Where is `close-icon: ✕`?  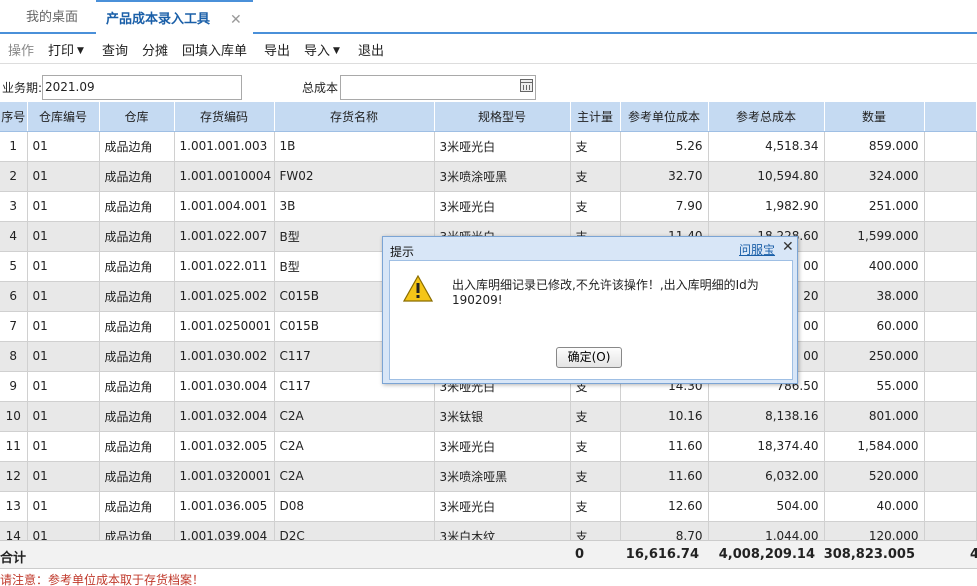
close-icon: ✕ is located at coordinates (788, 247).